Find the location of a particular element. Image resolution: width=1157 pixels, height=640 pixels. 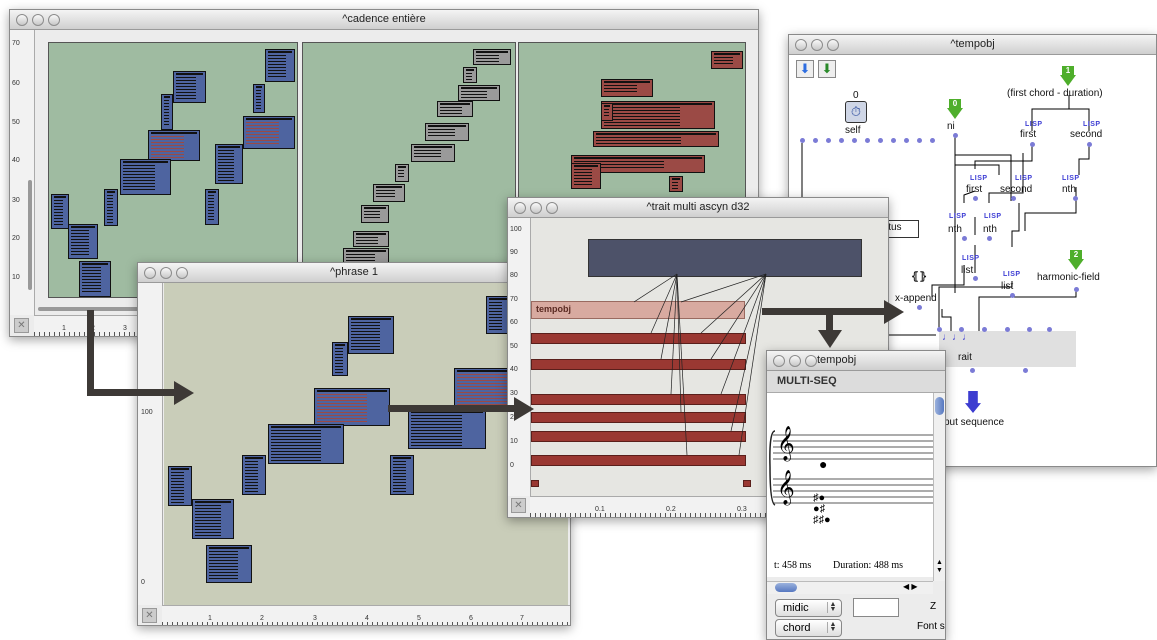

value-field is located at coordinates (876, 607).